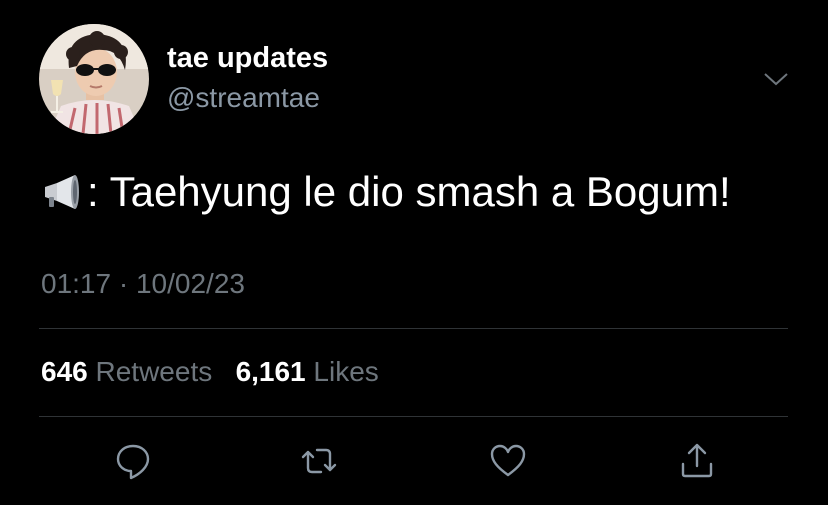 The image size is (828, 505). Describe the element at coordinates (346, 371) in the screenshot. I see `likes-label: Likes` at that location.